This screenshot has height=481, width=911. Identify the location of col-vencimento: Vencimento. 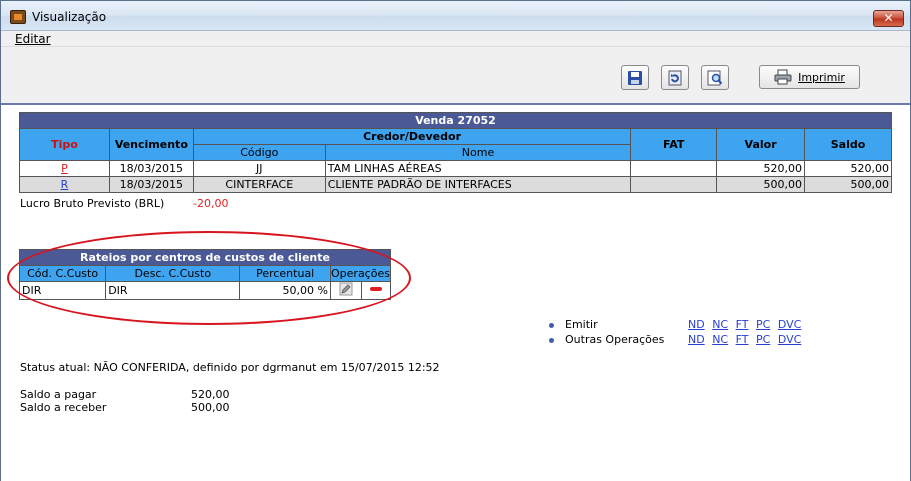
(151, 144).